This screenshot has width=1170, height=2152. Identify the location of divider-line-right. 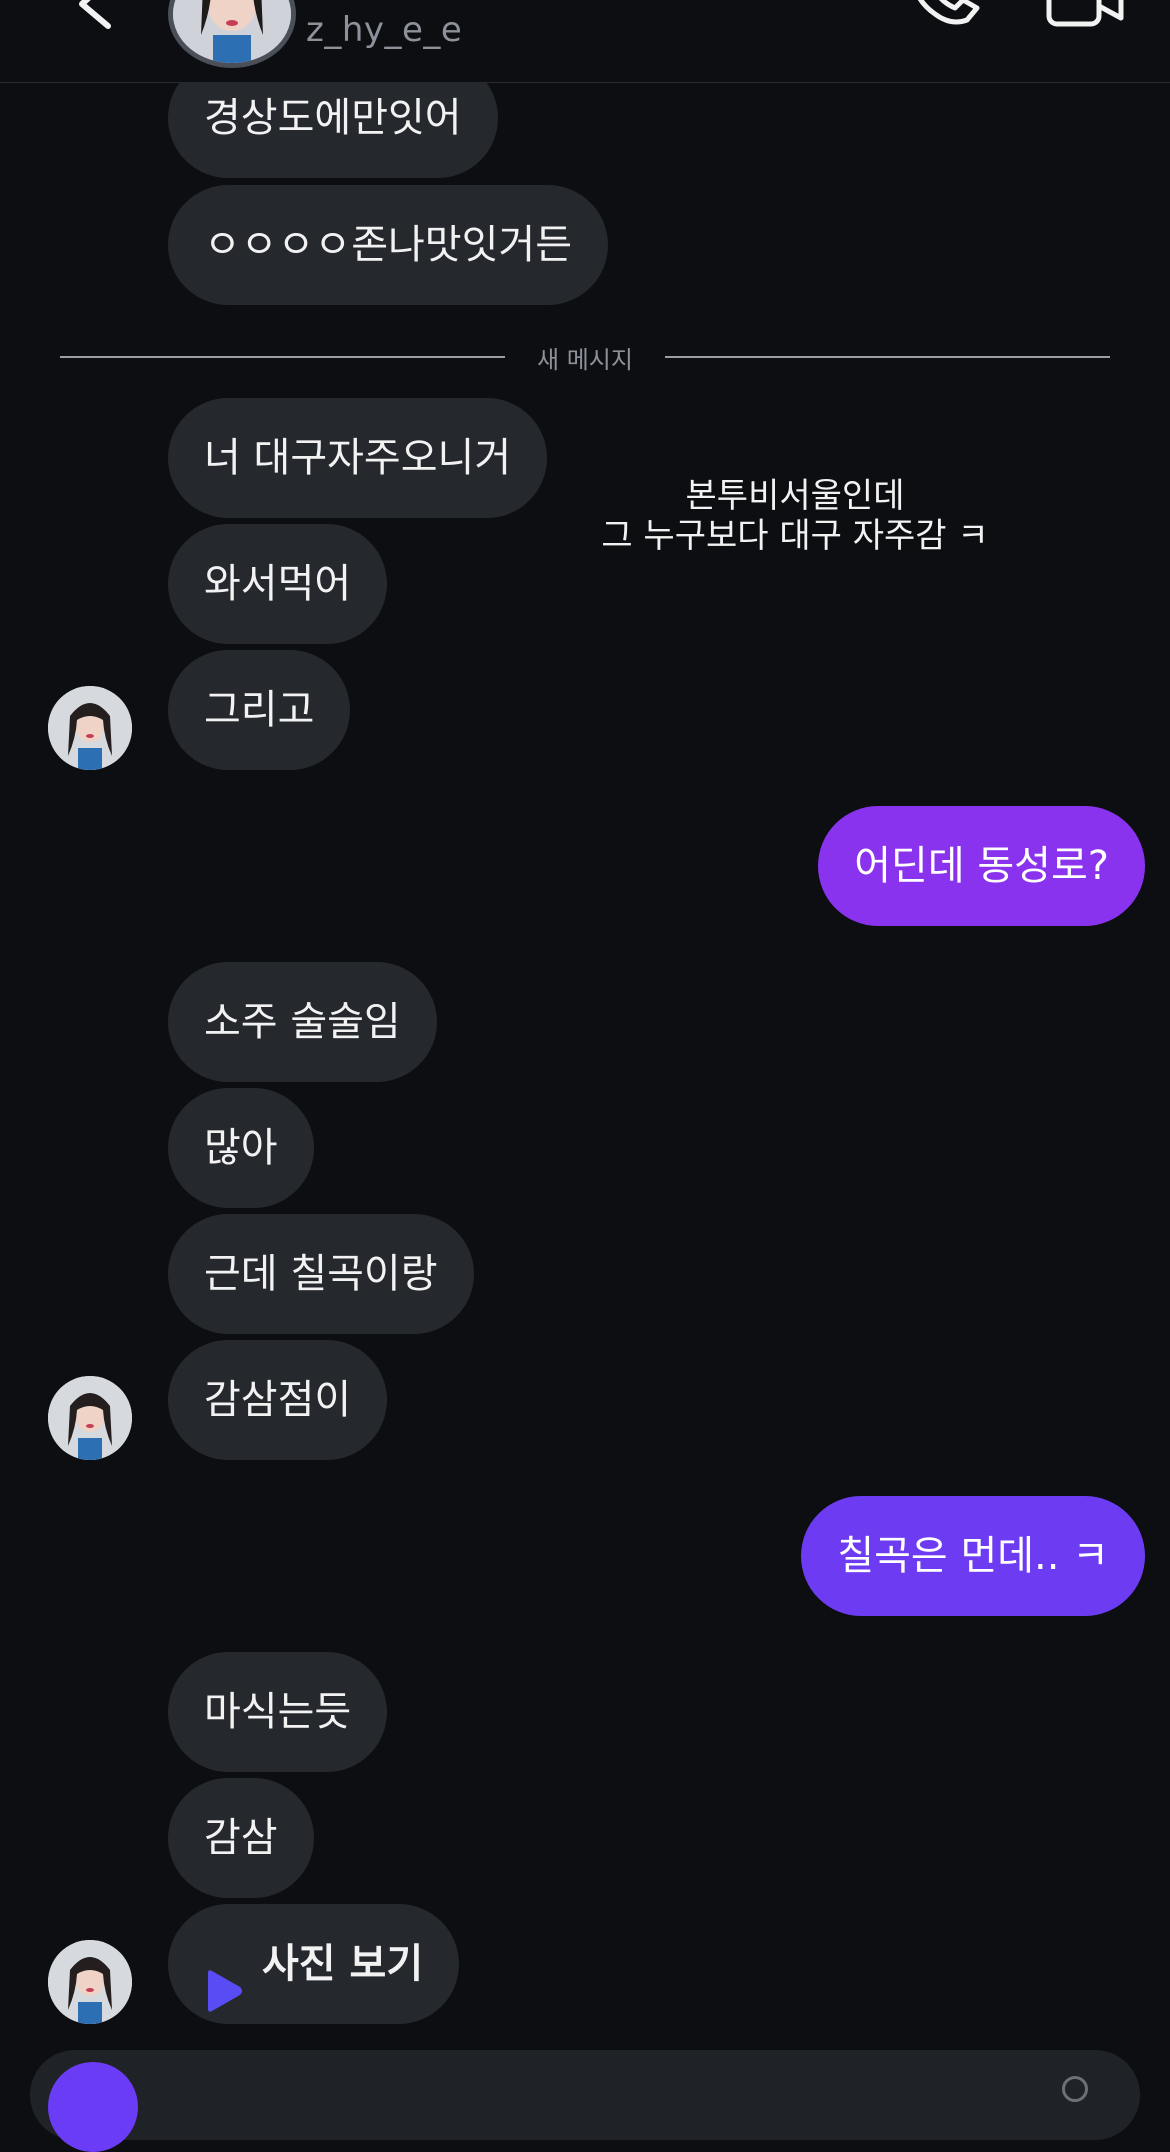
(887, 357).